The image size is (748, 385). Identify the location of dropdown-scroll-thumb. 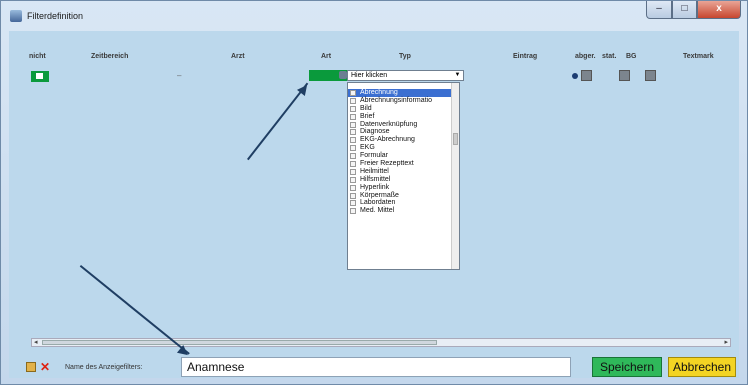
(455, 139).